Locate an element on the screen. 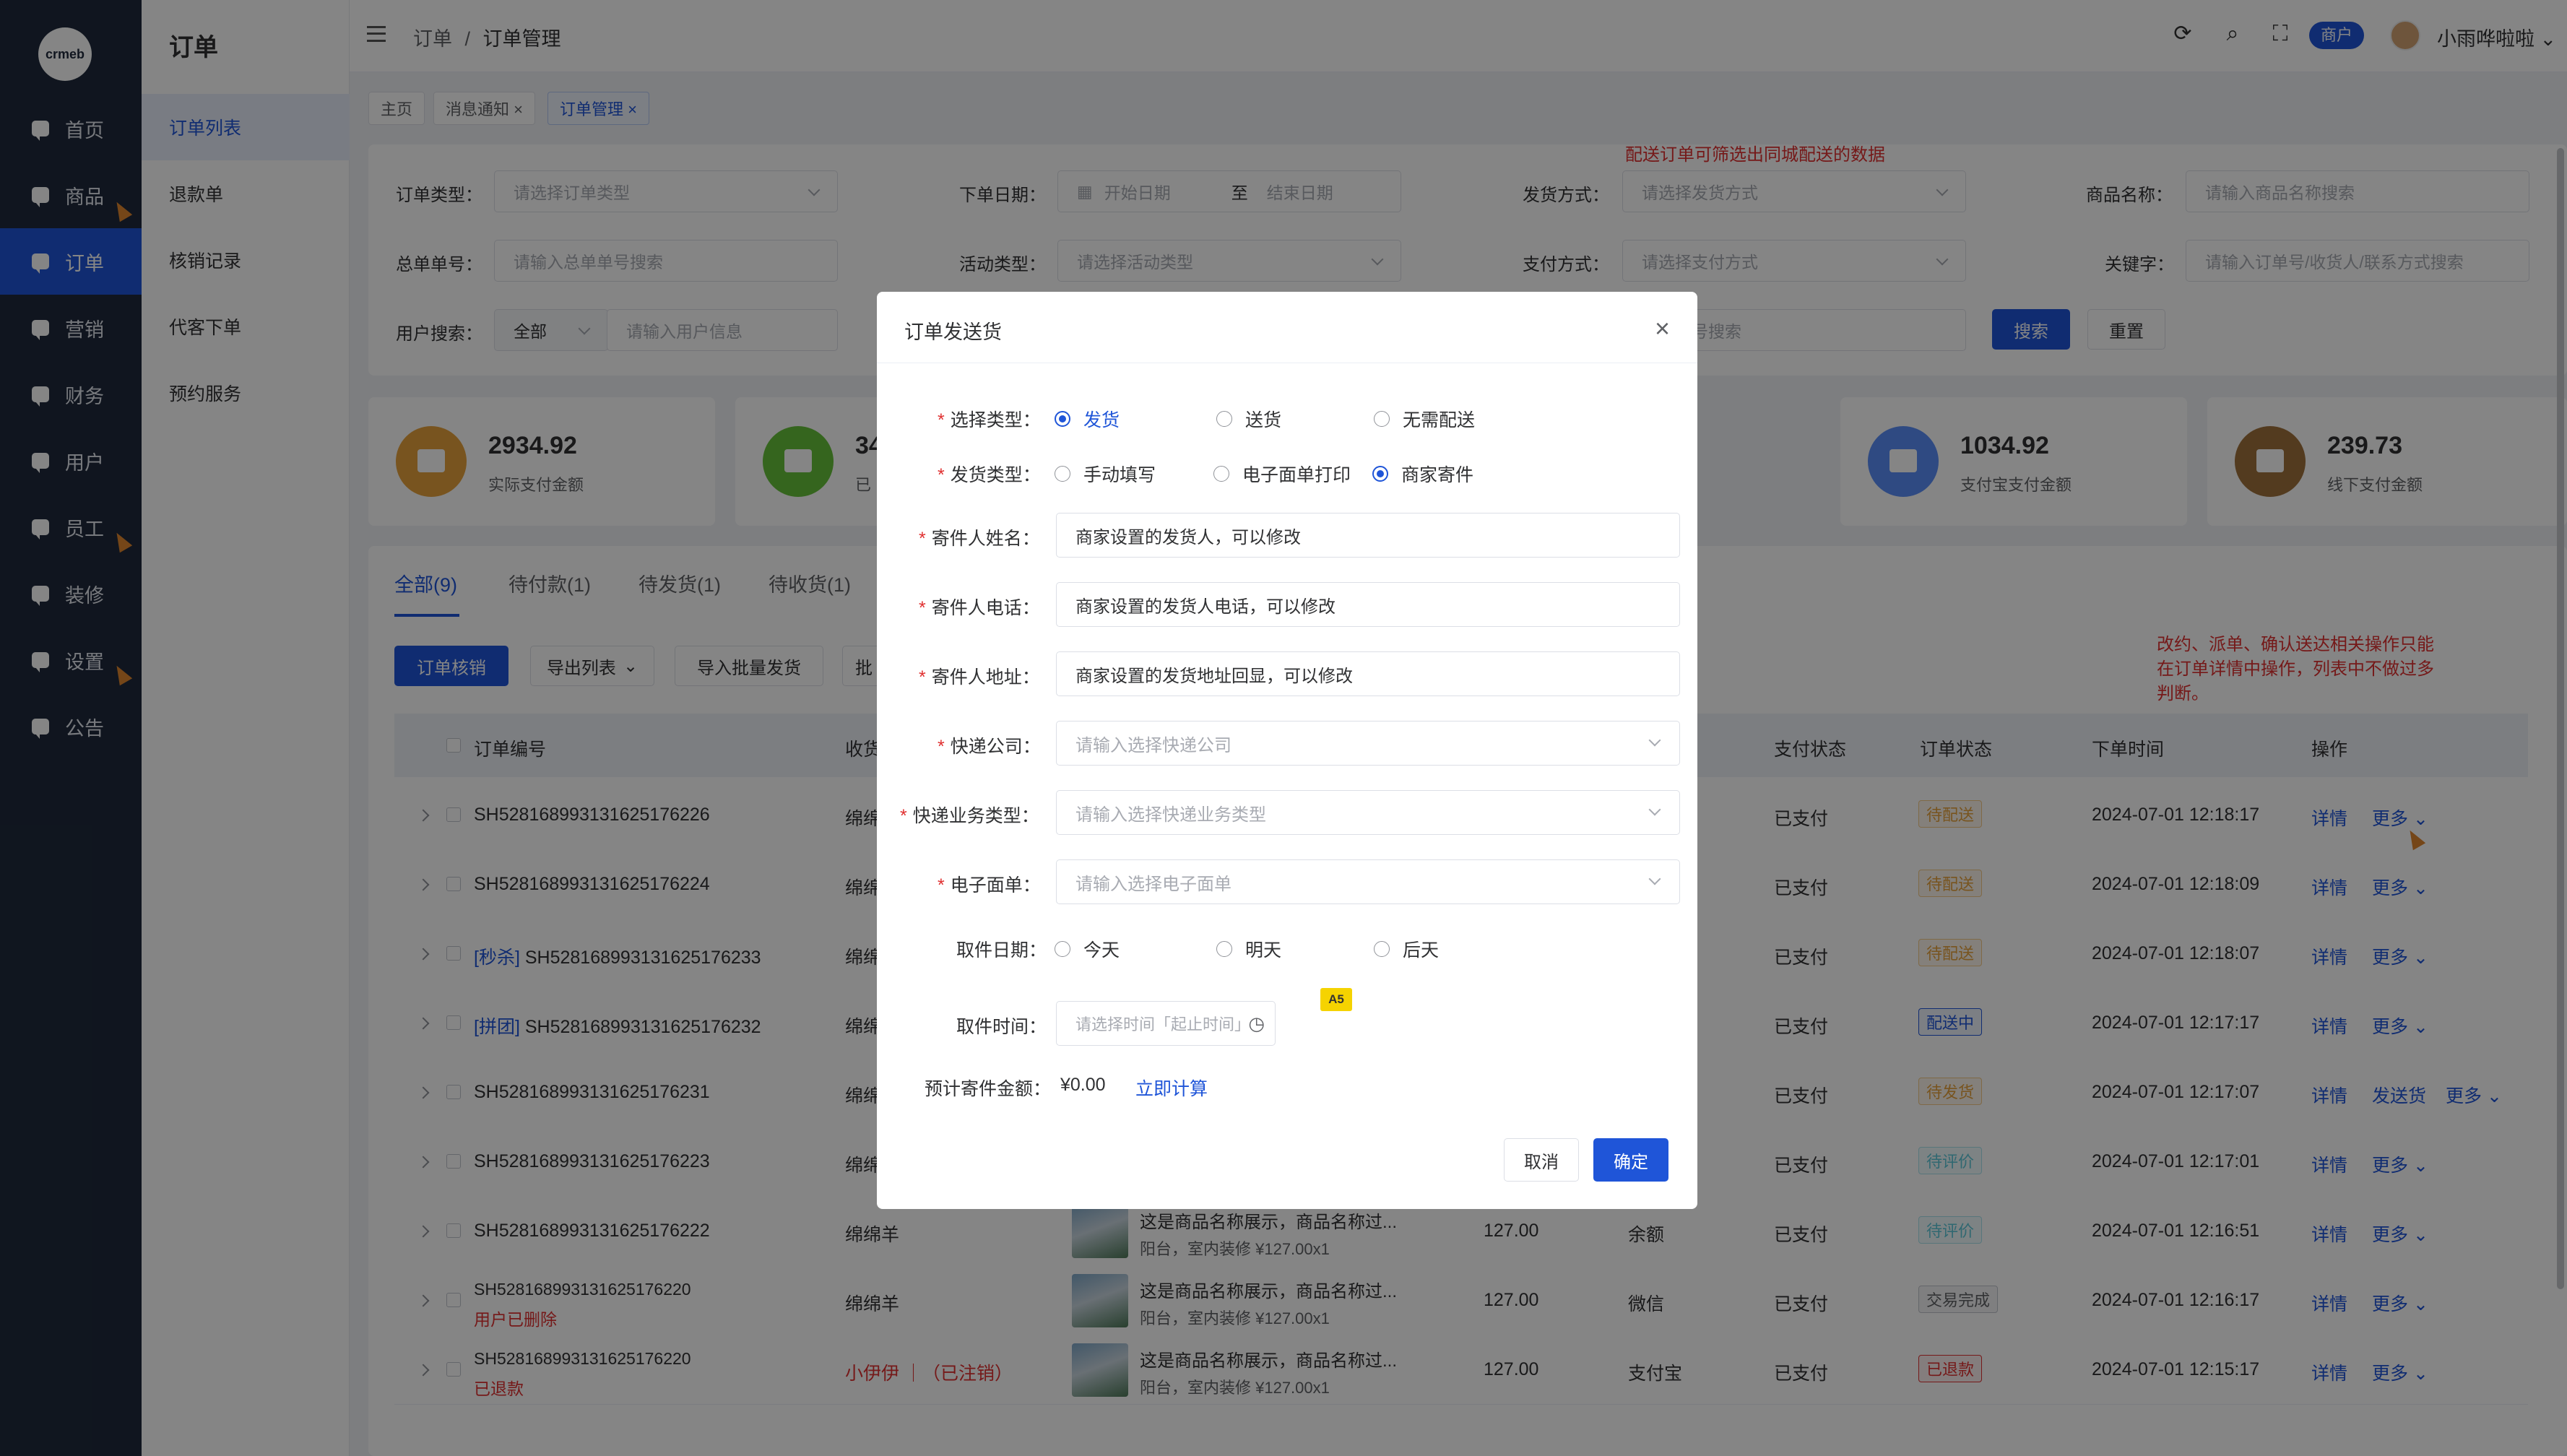 The width and height of the screenshot is (2567, 1456). radio-label: 后天 is located at coordinates (1421, 950).